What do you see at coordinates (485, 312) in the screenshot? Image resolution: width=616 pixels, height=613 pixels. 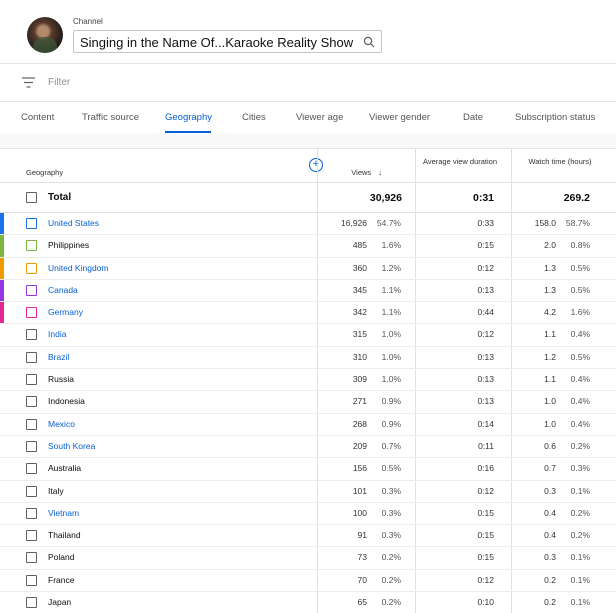 I see `average-view-duration-value: 0:44` at bounding box center [485, 312].